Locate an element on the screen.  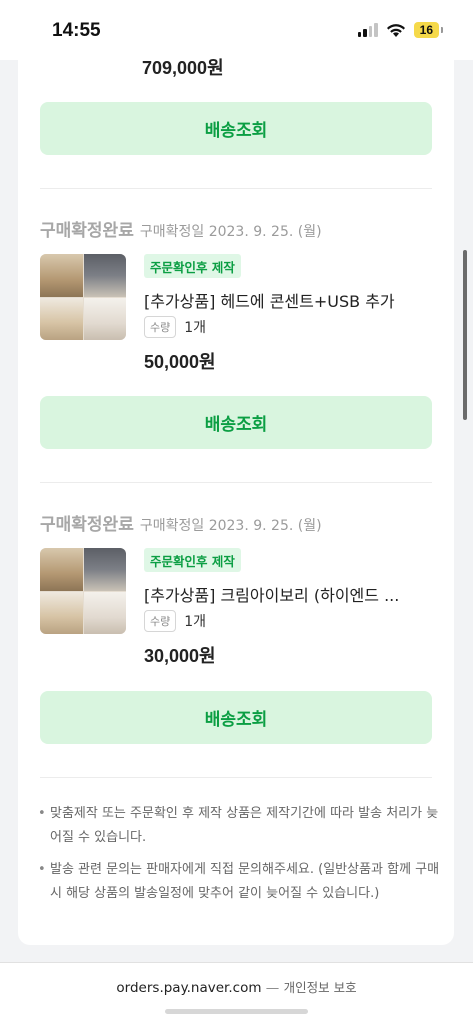
status-icons: 16 is located at coordinates (400, 30).